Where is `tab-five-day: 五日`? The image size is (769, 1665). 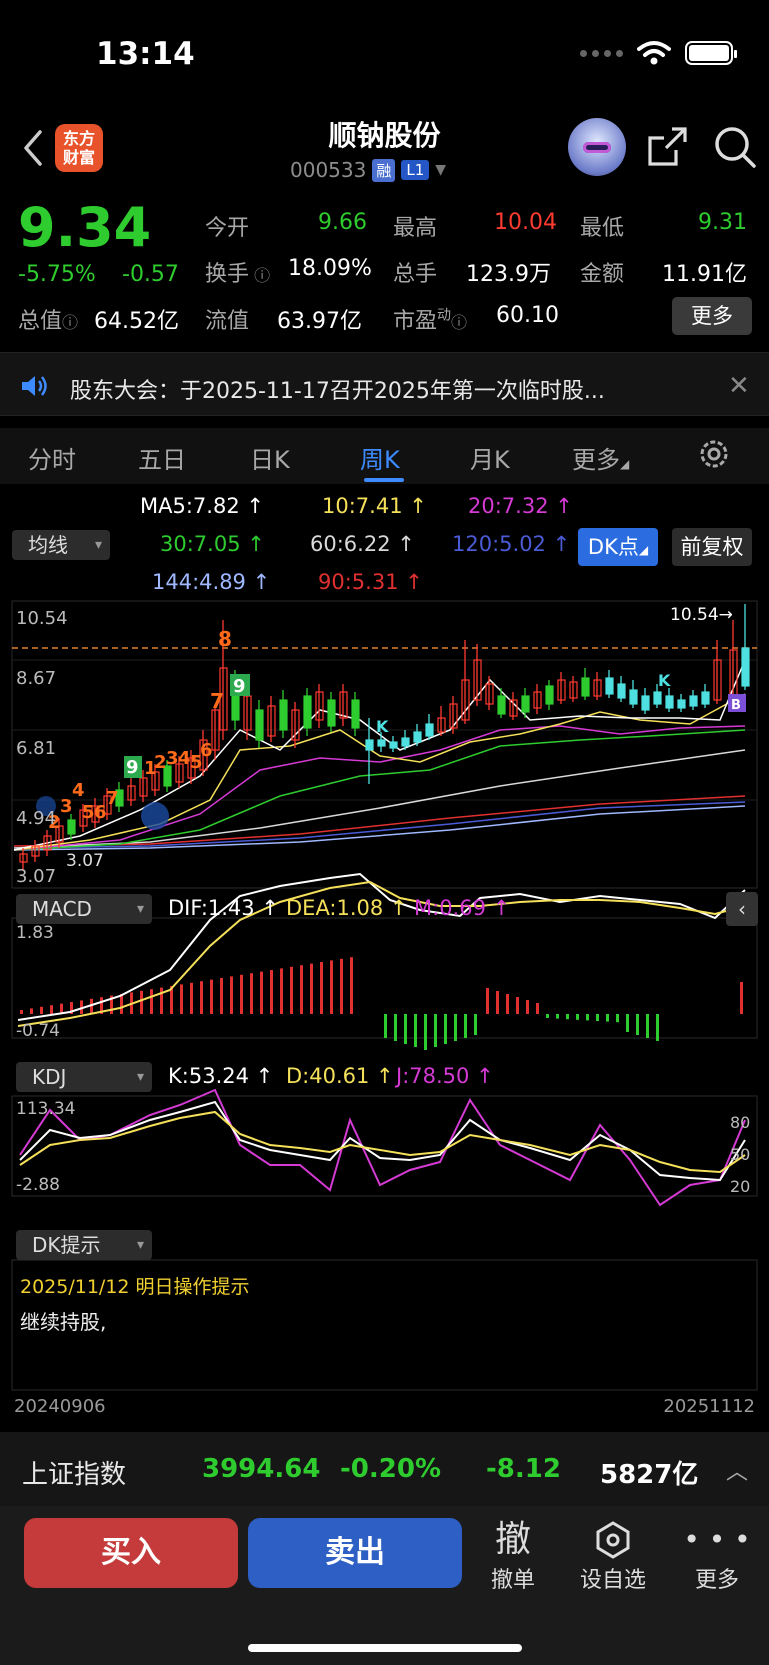
tab-five-day: 五日 is located at coordinates (162, 457).